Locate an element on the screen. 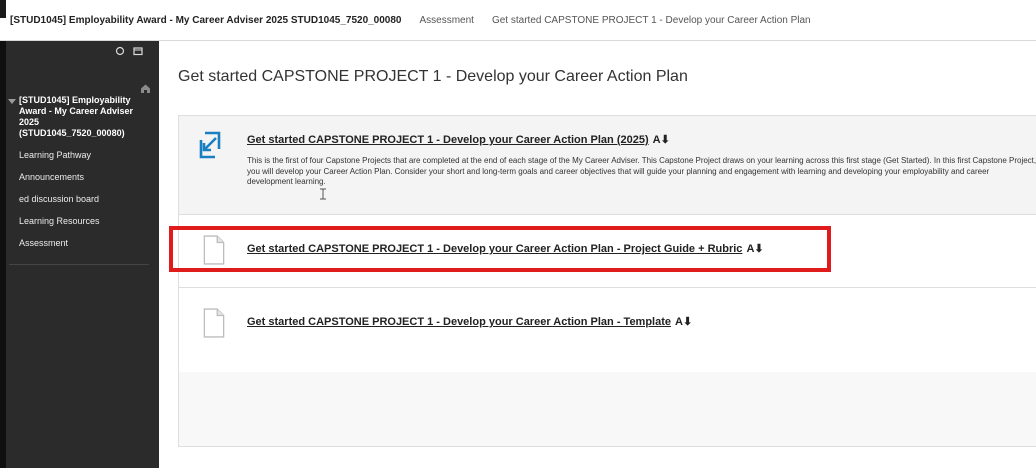 This screenshot has width=1036, height=468. sidebar-item-ed-discussion-board: ed discussion board is located at coordinates (59, 203).